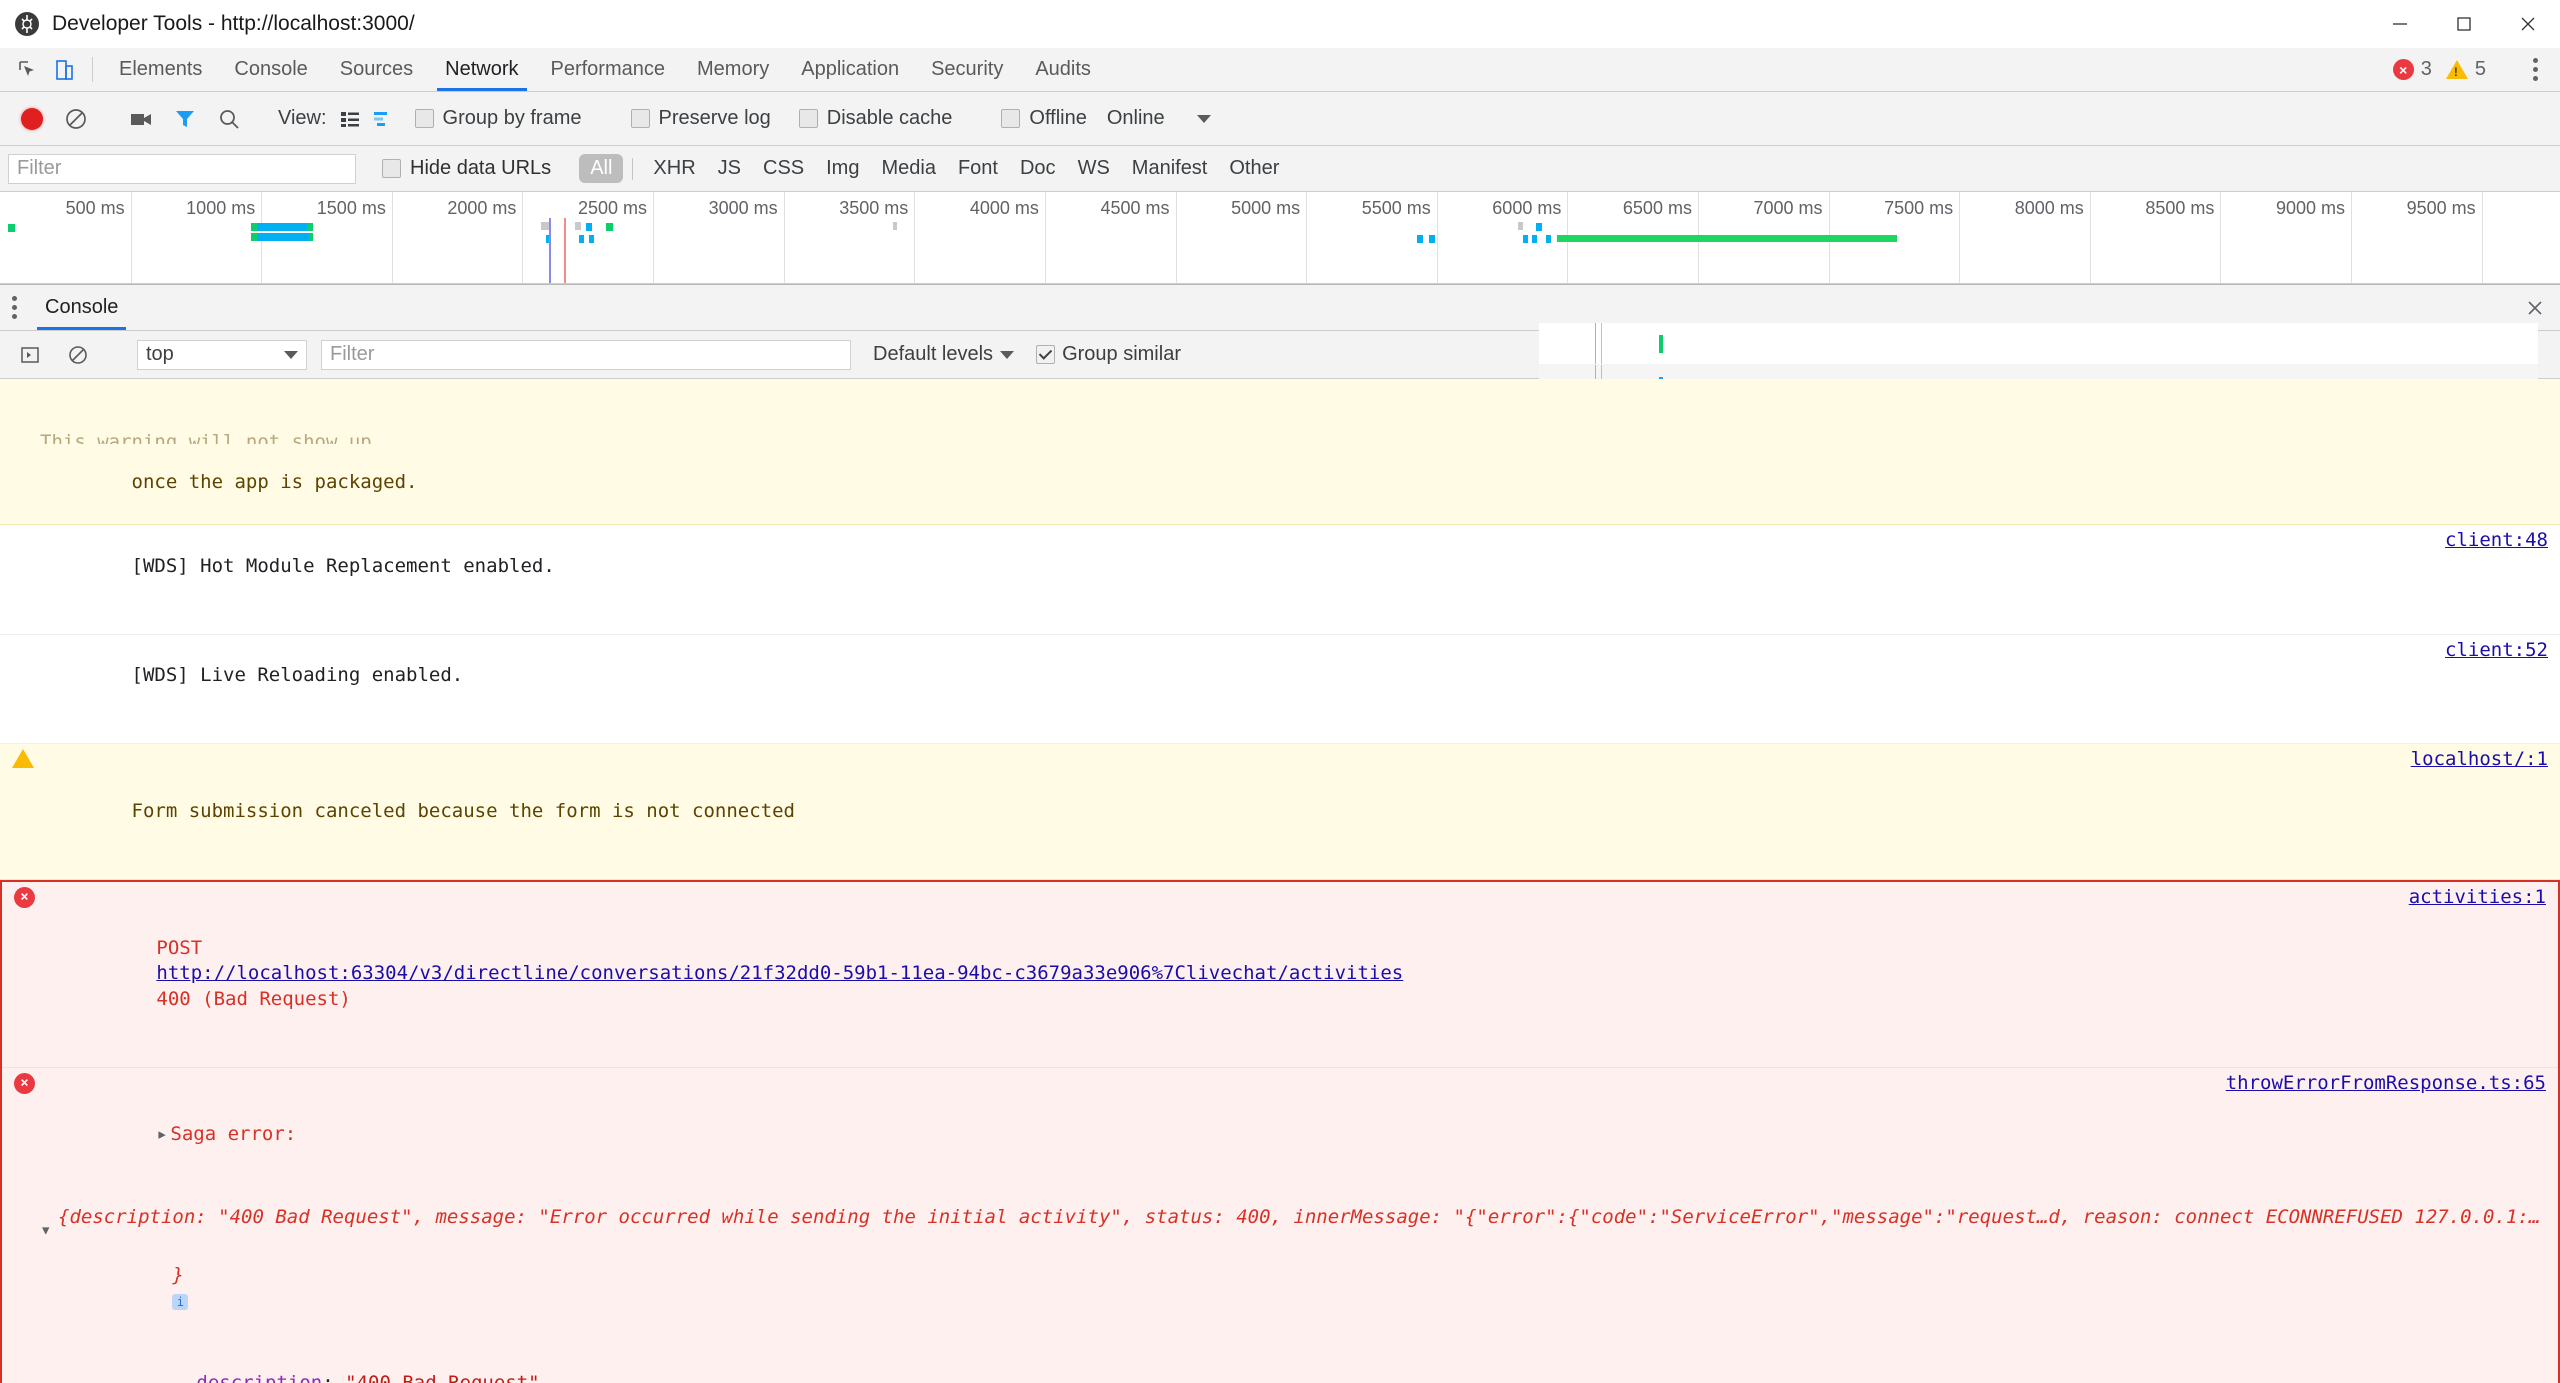  What do you see at coordinates (376, 69) in the screenshot?
I see `tab-sources: Sources` at bounding box center [376, 69].